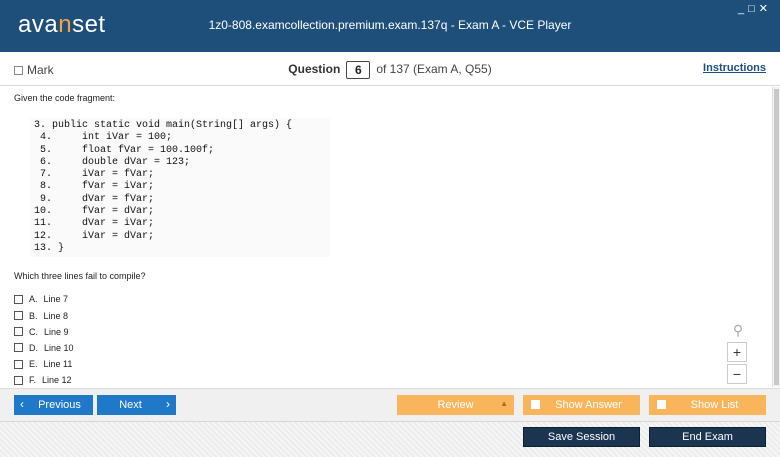  What do you see at coordinates (765, 9) in the screenshot?
I see `close-icon: ✕` at bounding box center [765, 9].